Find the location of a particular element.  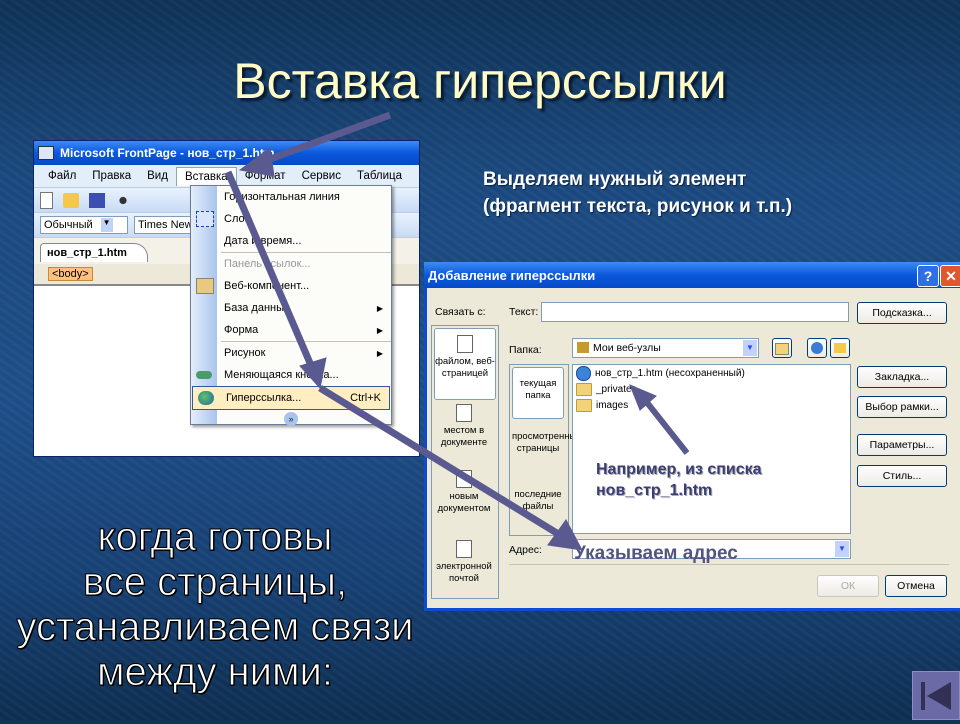

address-label: Адрес: is located at coordinates (525, 550).